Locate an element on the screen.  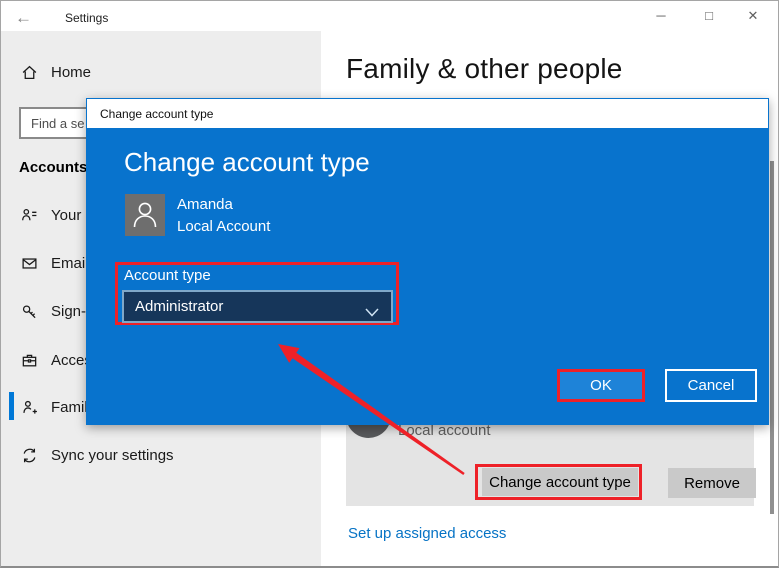
sidebar-item-sync: Sync your settings is located at coordinates (161, 460).